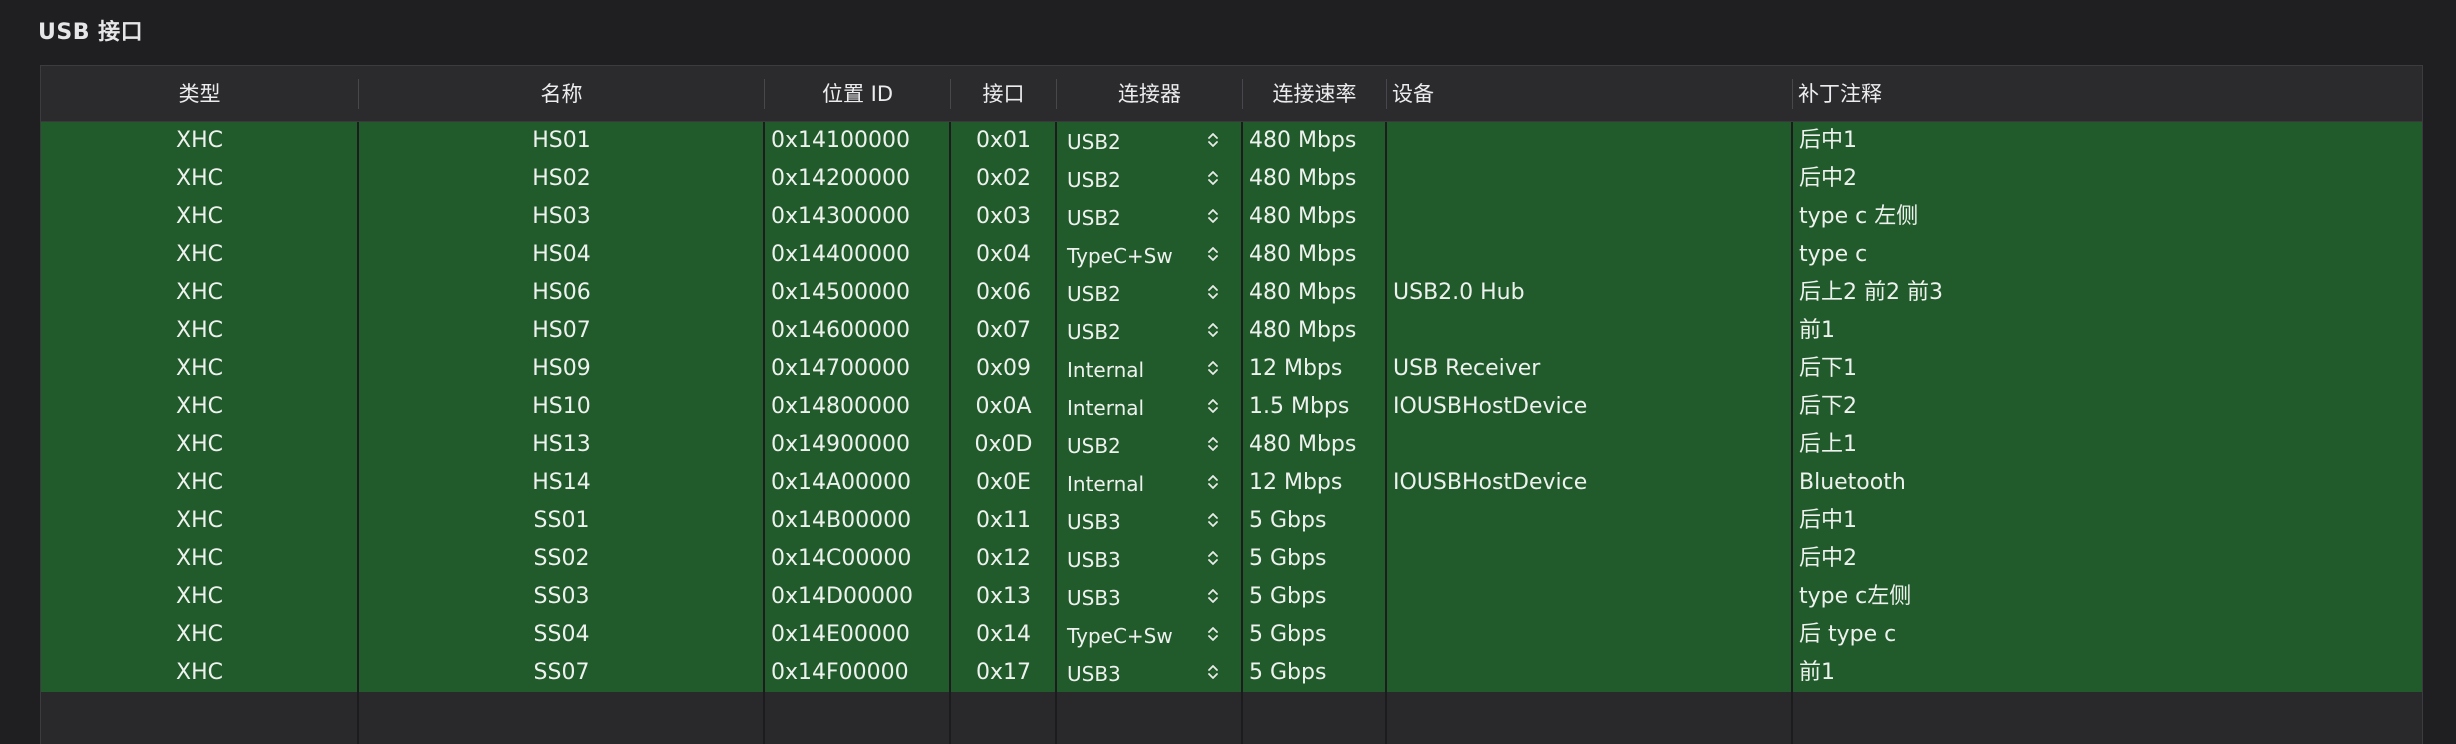 The height and width of the screenshot is (744, 2456). Describe the element at coordinates (1003, 482) in the screenshot. I see `cell-port: 0x0E` at that location.